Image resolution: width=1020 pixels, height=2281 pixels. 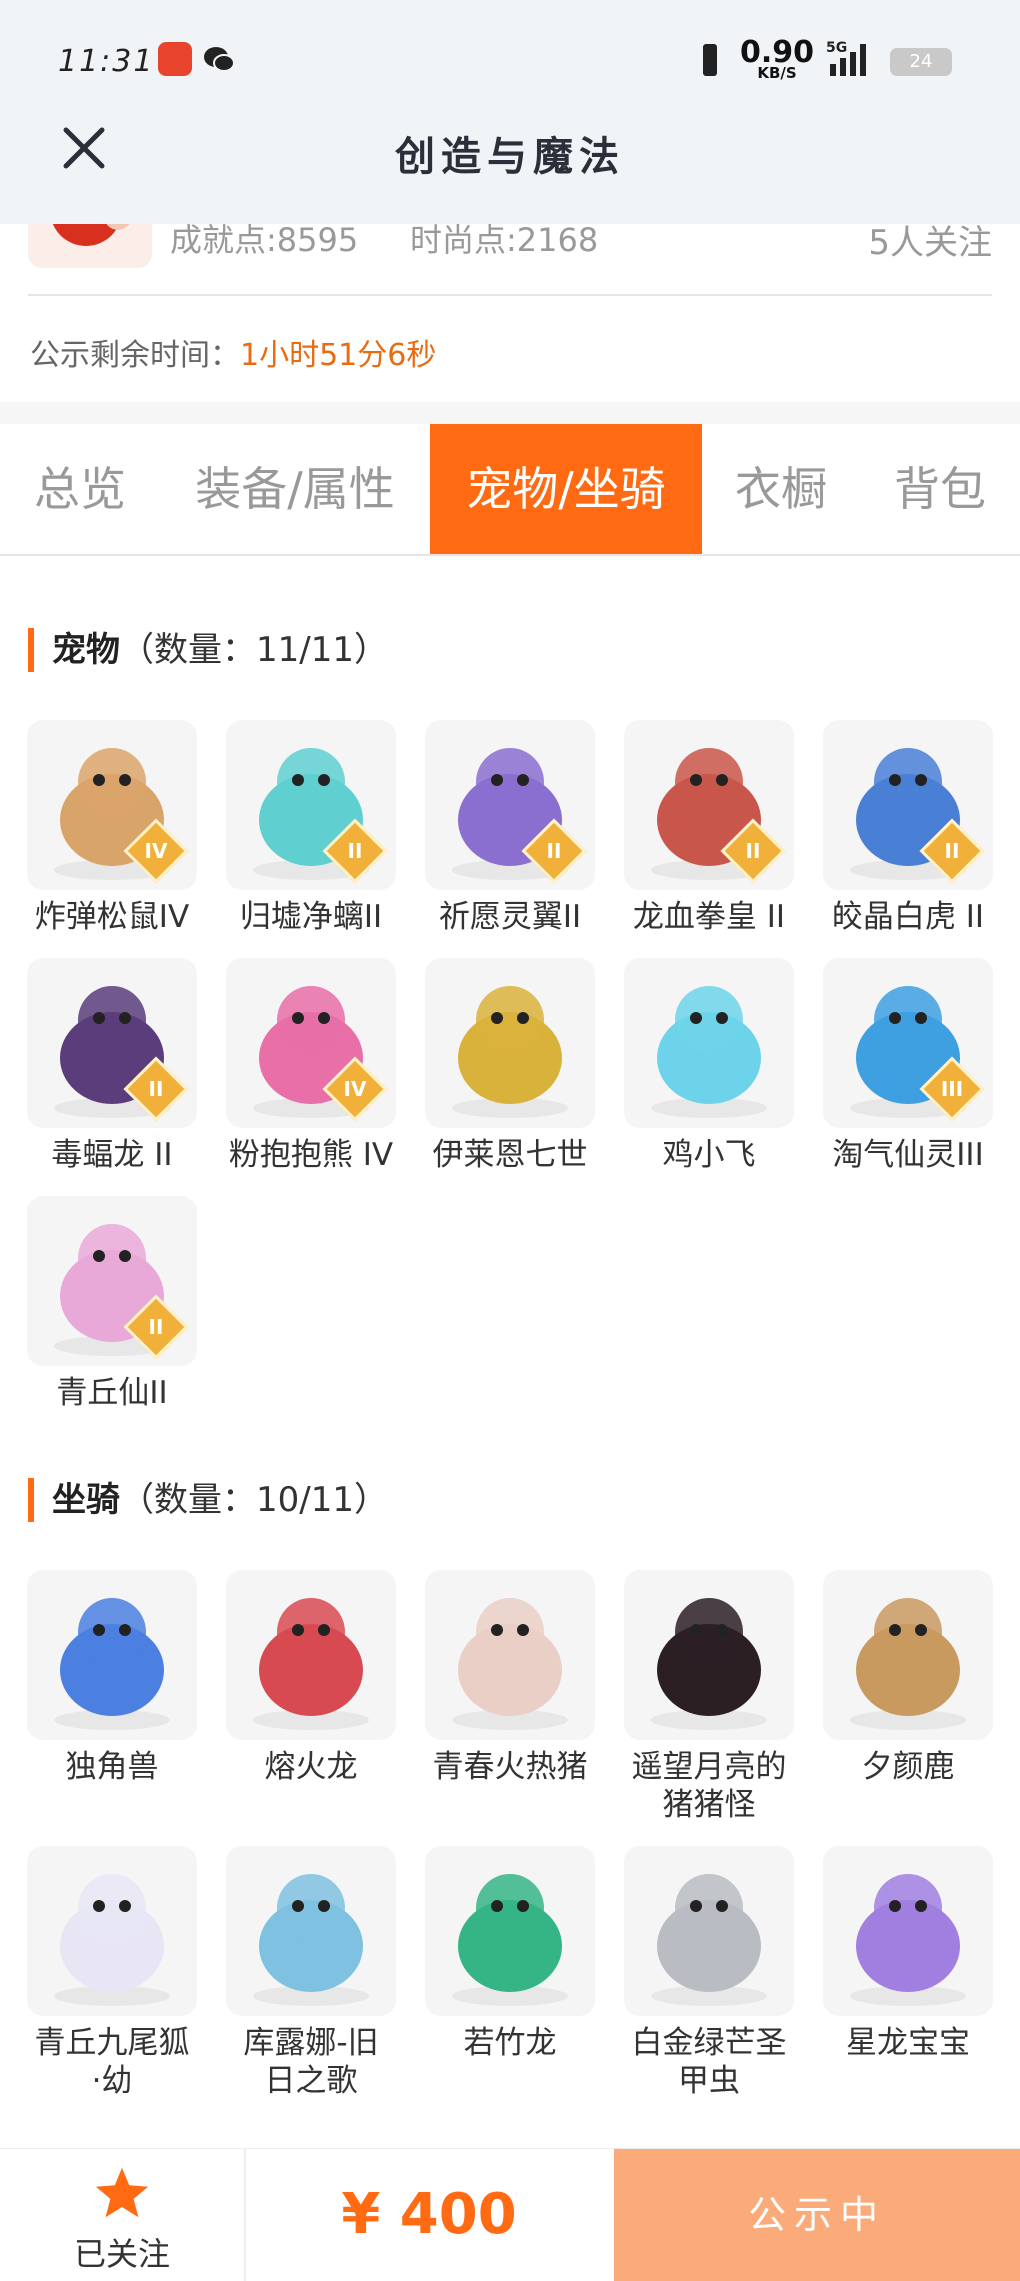 I want to click on item-name: 独角兽, so click(x=112, y=1767).